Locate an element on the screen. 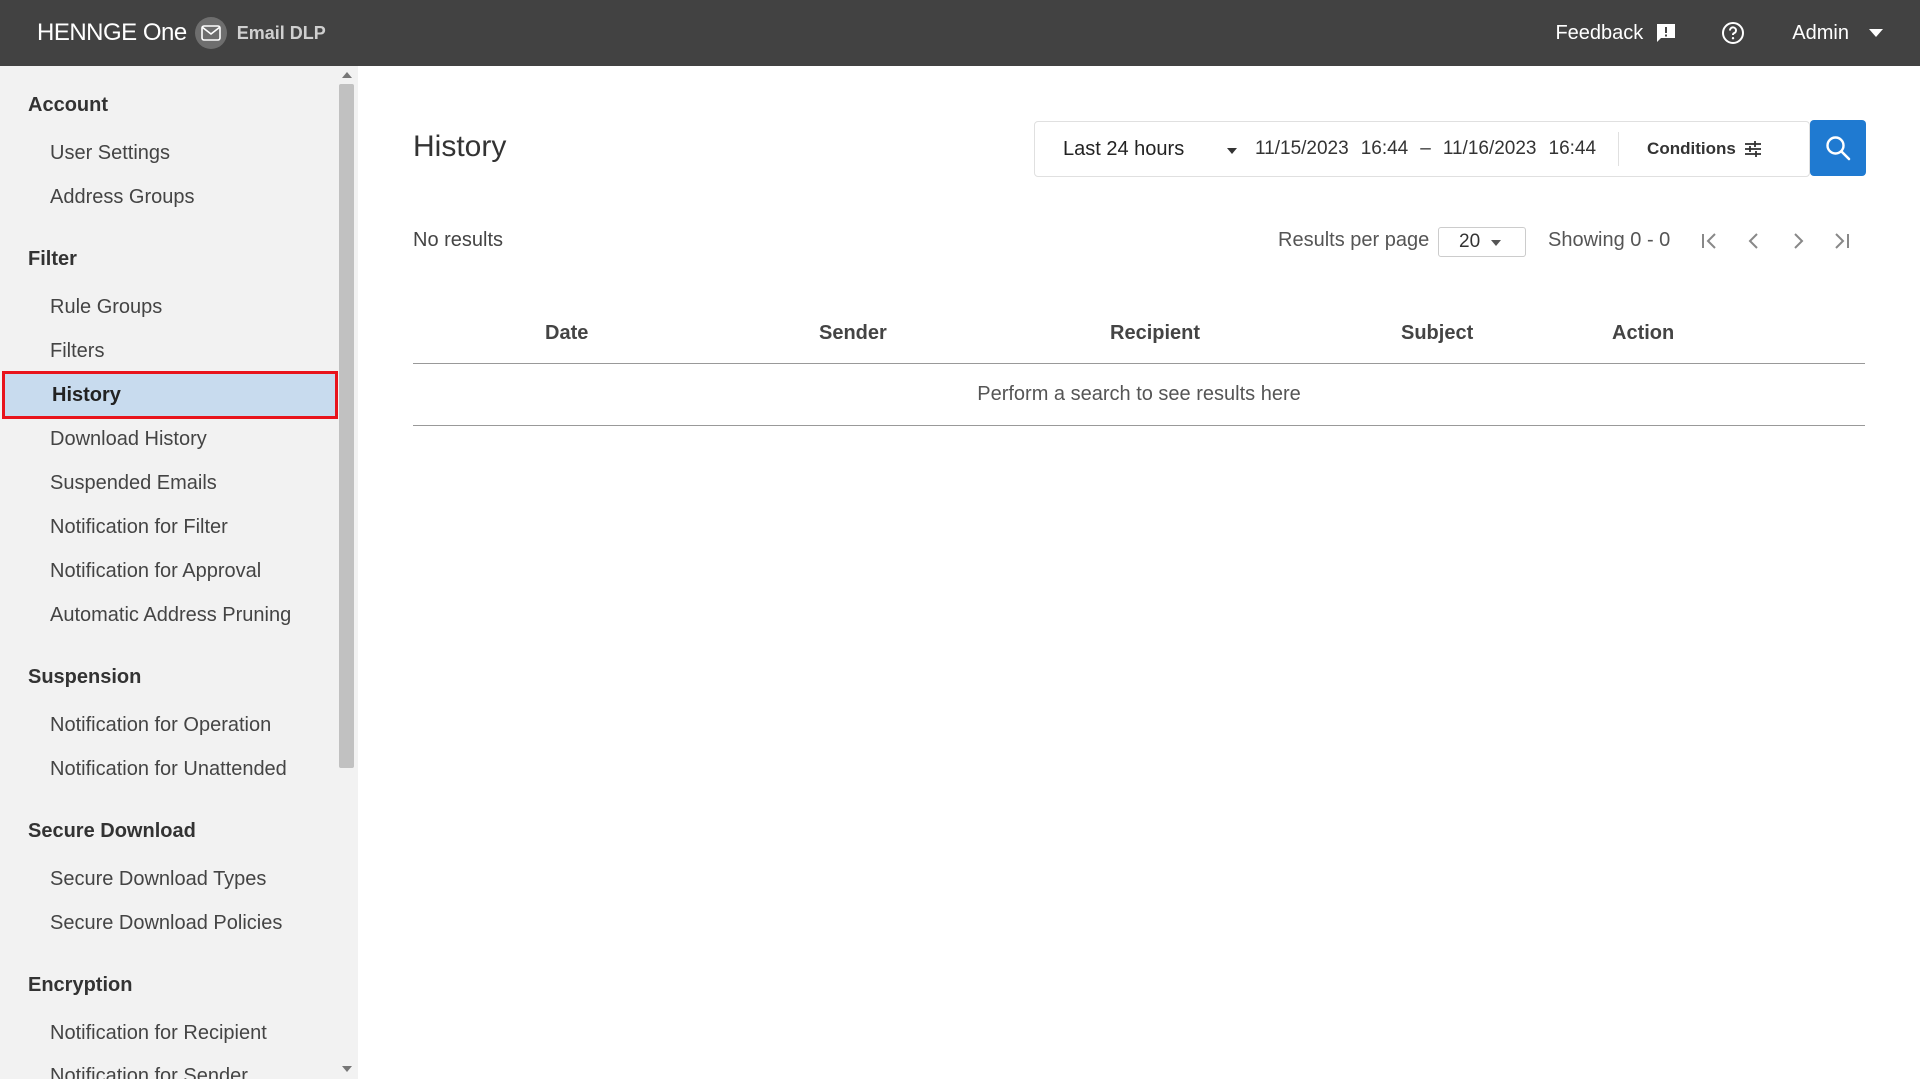  brand: HENNGE One Email DLP is located at coordinates (181, 33).